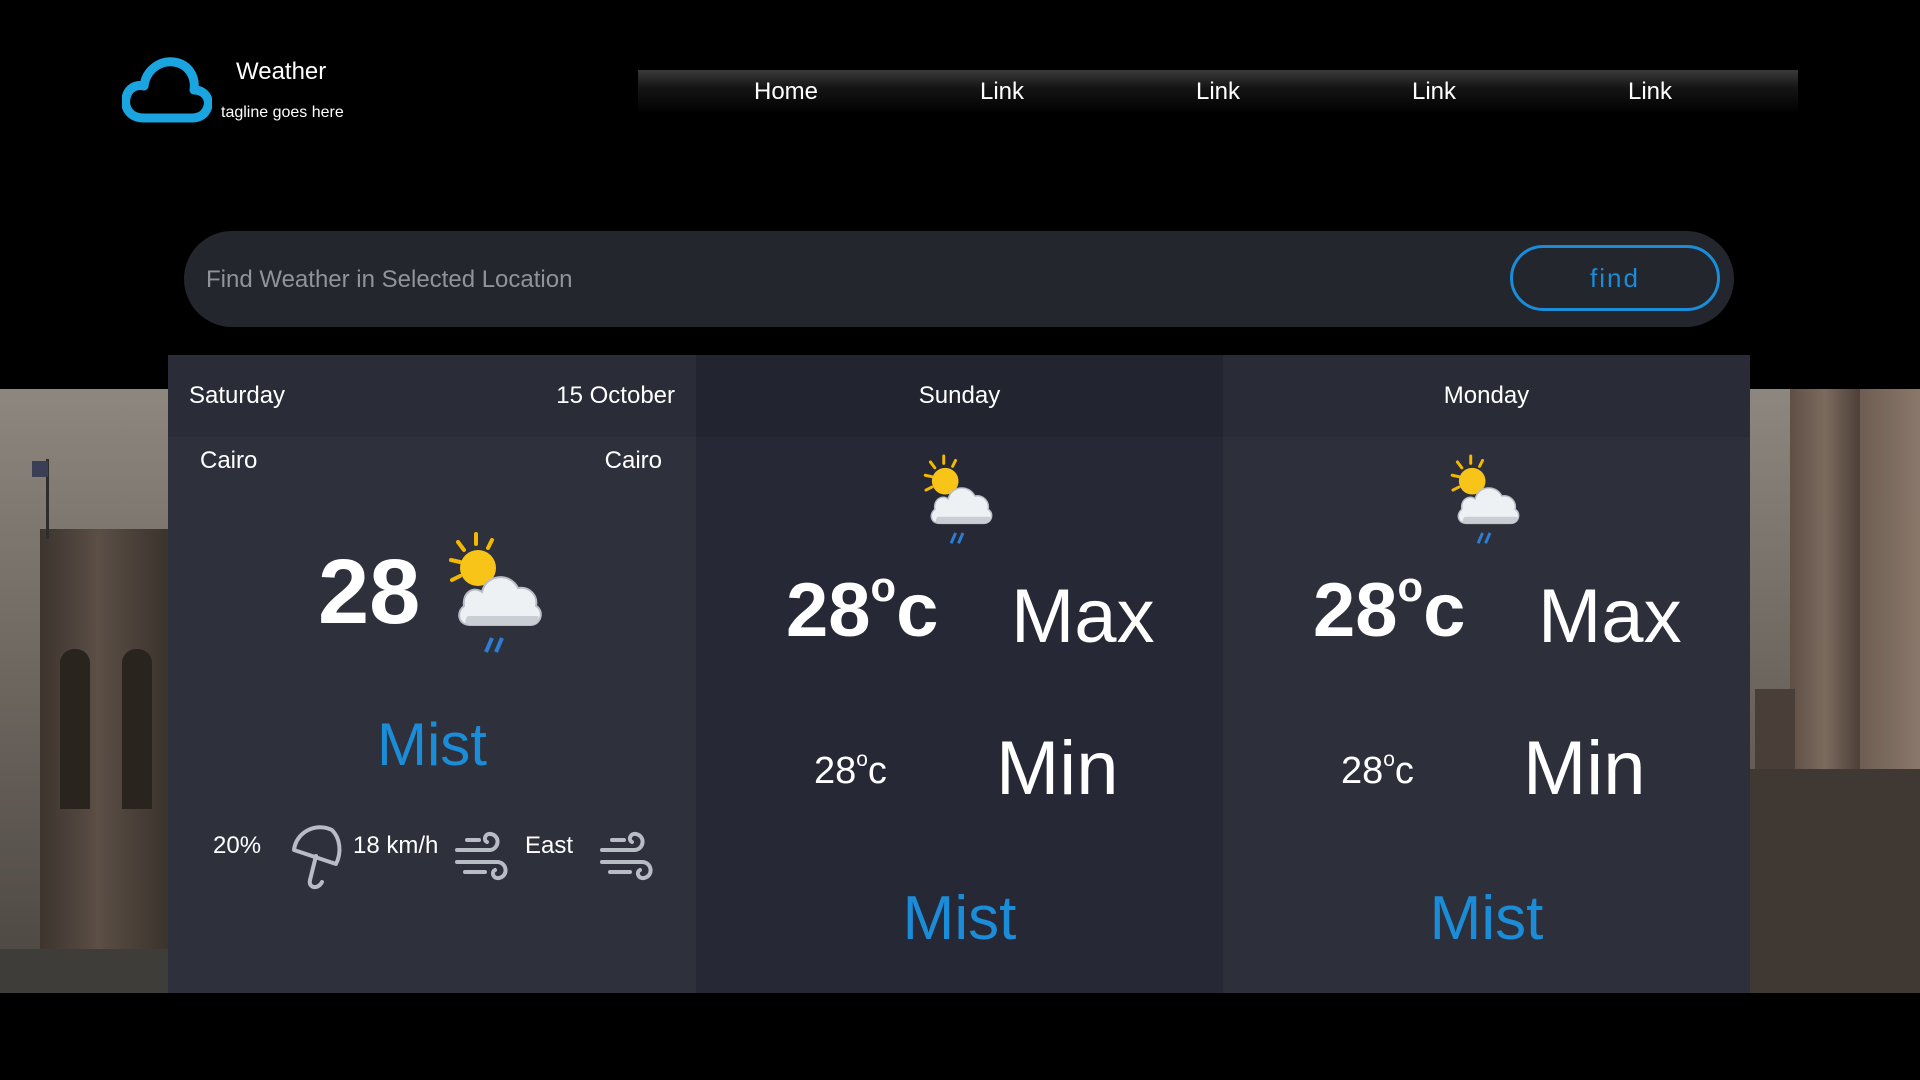  Describe the element at coordinates (317, 857) in the screenshot. I see `umbrella-icon` at that location.